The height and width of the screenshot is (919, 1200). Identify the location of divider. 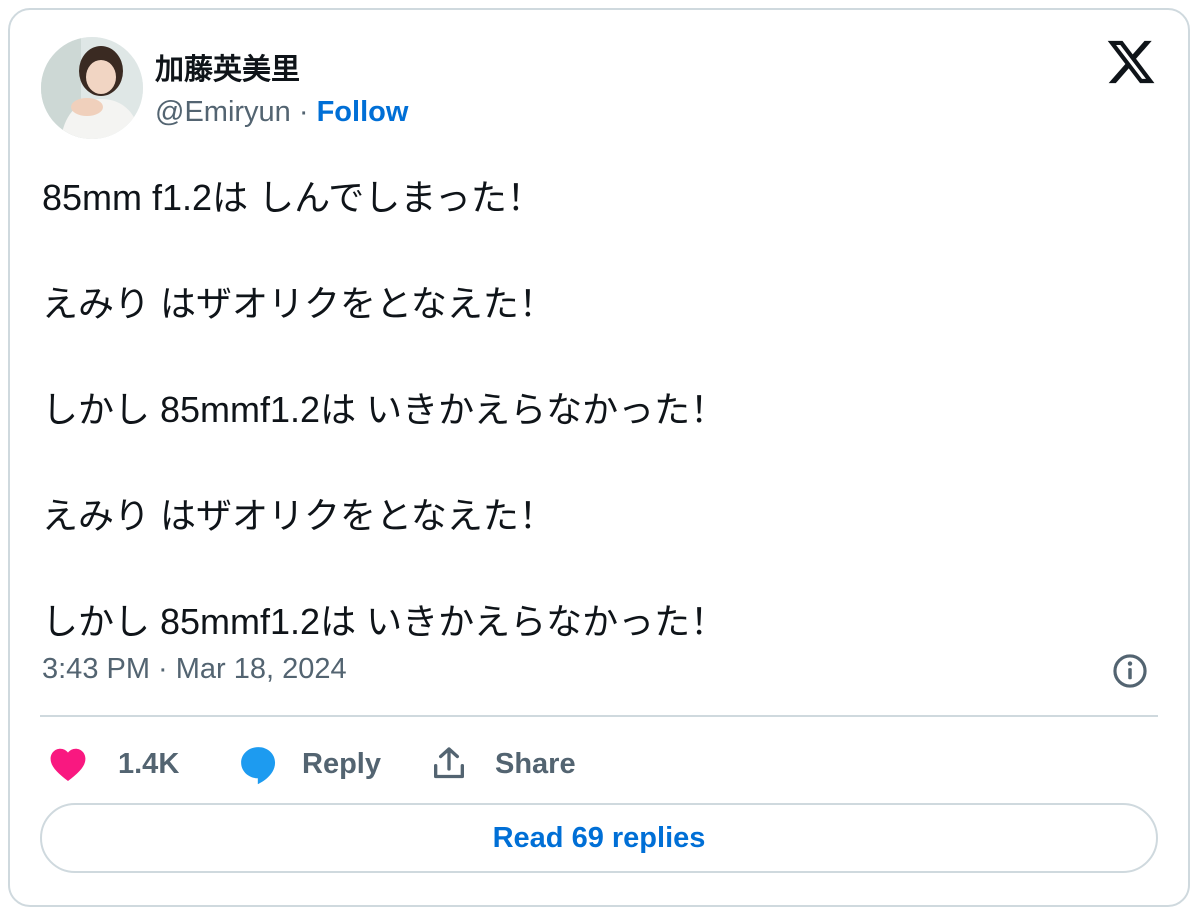
(599, 716).